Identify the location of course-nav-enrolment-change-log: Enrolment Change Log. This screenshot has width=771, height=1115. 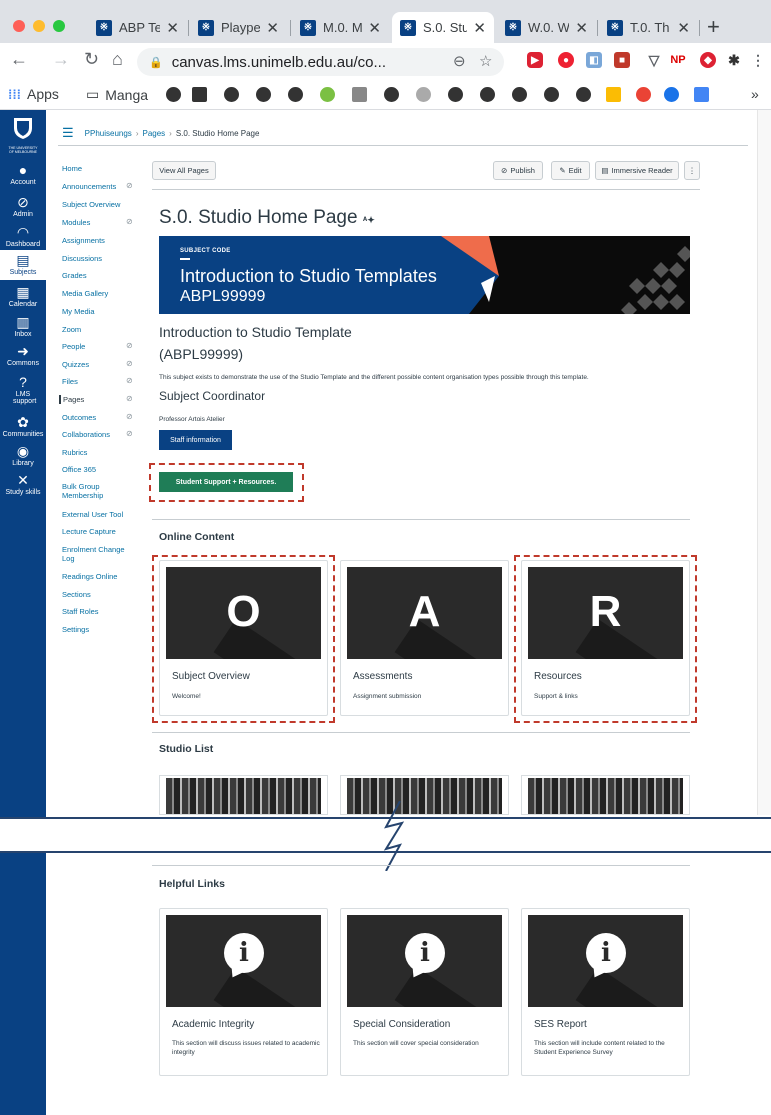
(97, 554).